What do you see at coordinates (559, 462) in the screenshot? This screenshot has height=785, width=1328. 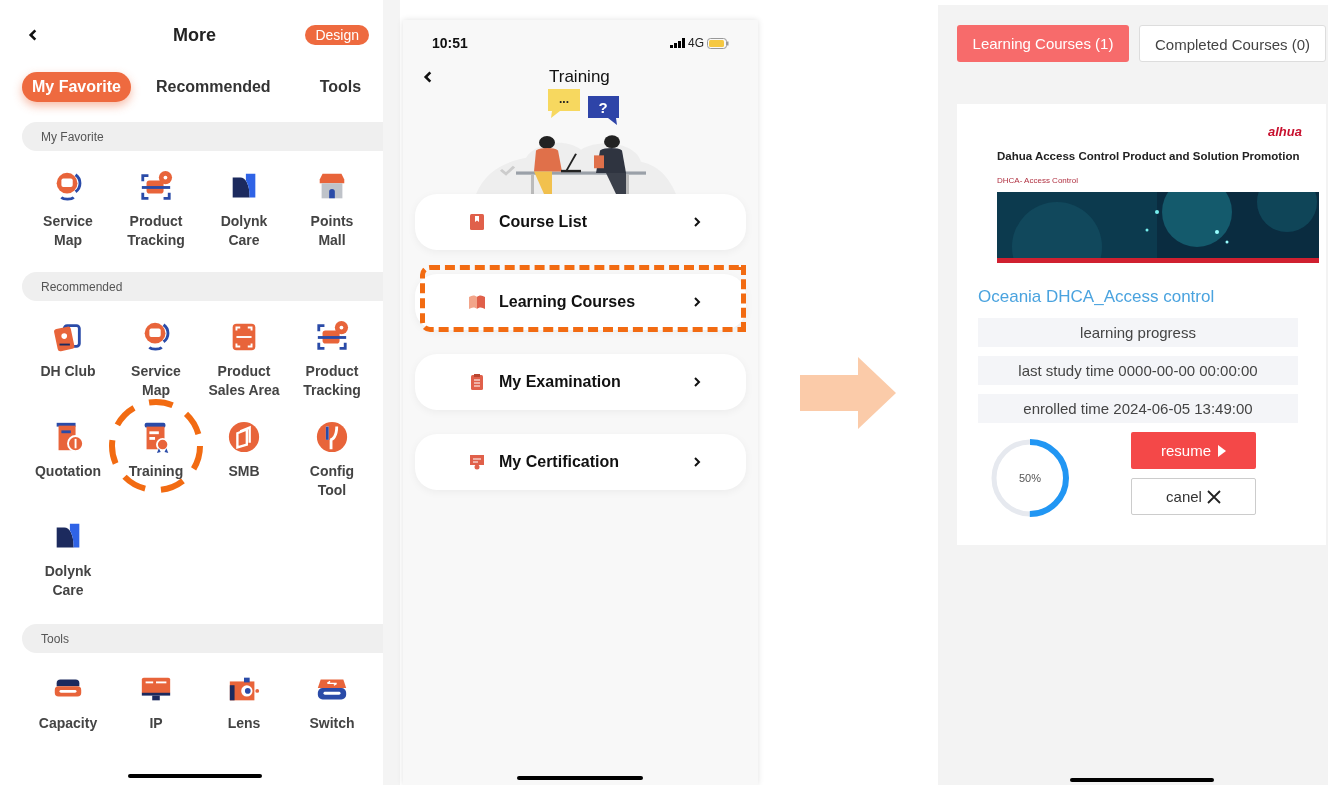 I see `menu-label: My Certification` at bounding box center [559, 462].